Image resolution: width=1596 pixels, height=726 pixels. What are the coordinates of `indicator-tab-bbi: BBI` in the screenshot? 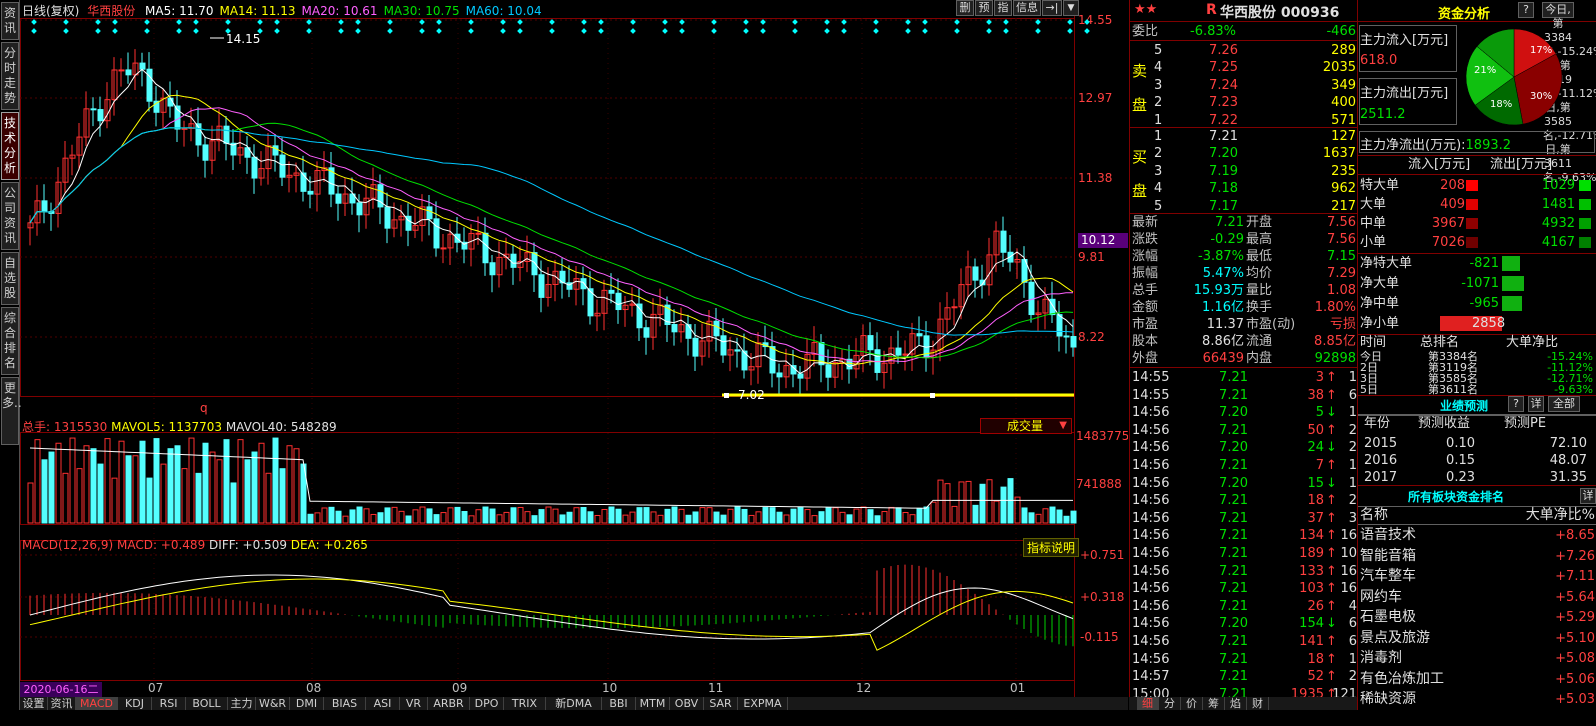 It's located at (619, 703).